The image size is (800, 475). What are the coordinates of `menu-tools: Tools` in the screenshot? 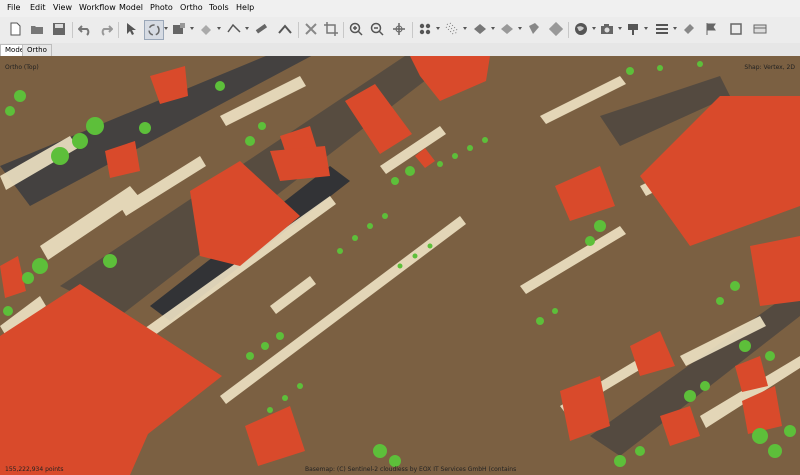 It's located at (219, 7).